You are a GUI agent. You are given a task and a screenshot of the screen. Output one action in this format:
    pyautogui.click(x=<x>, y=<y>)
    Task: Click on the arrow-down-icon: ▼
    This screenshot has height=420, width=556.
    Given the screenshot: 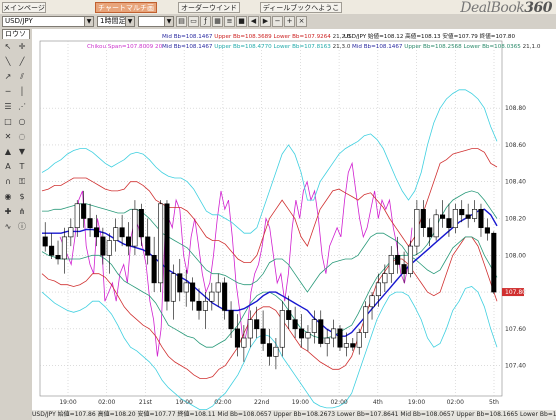 What is the action you would take?
    pyautogui.click(x=22, y=152)
    